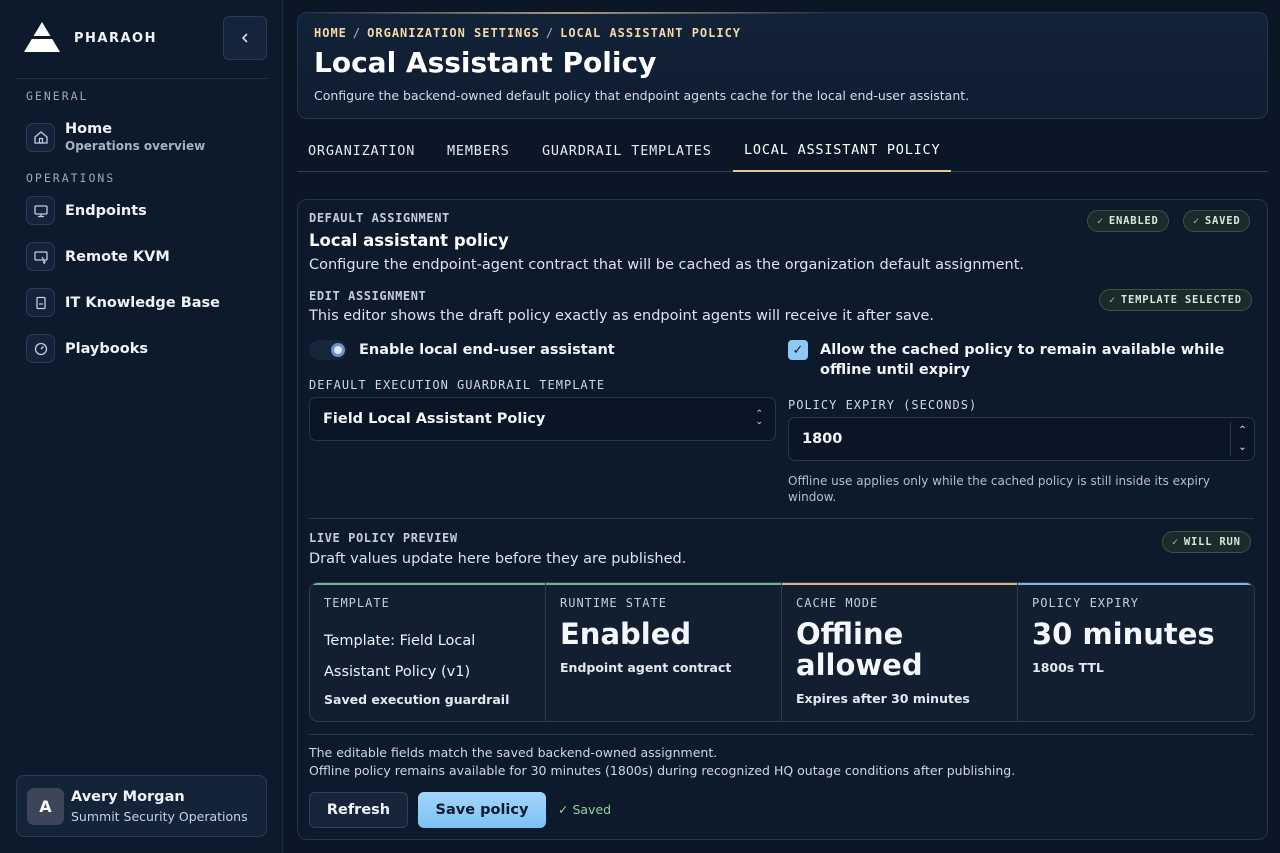 The image size is (1280, 853). What do you see at coordinates (842, 151) in the screenshot?
I see `tab-local-assistant-policy: LOCAL ASSISTANT POLICY` at bounding box center [842, 151].